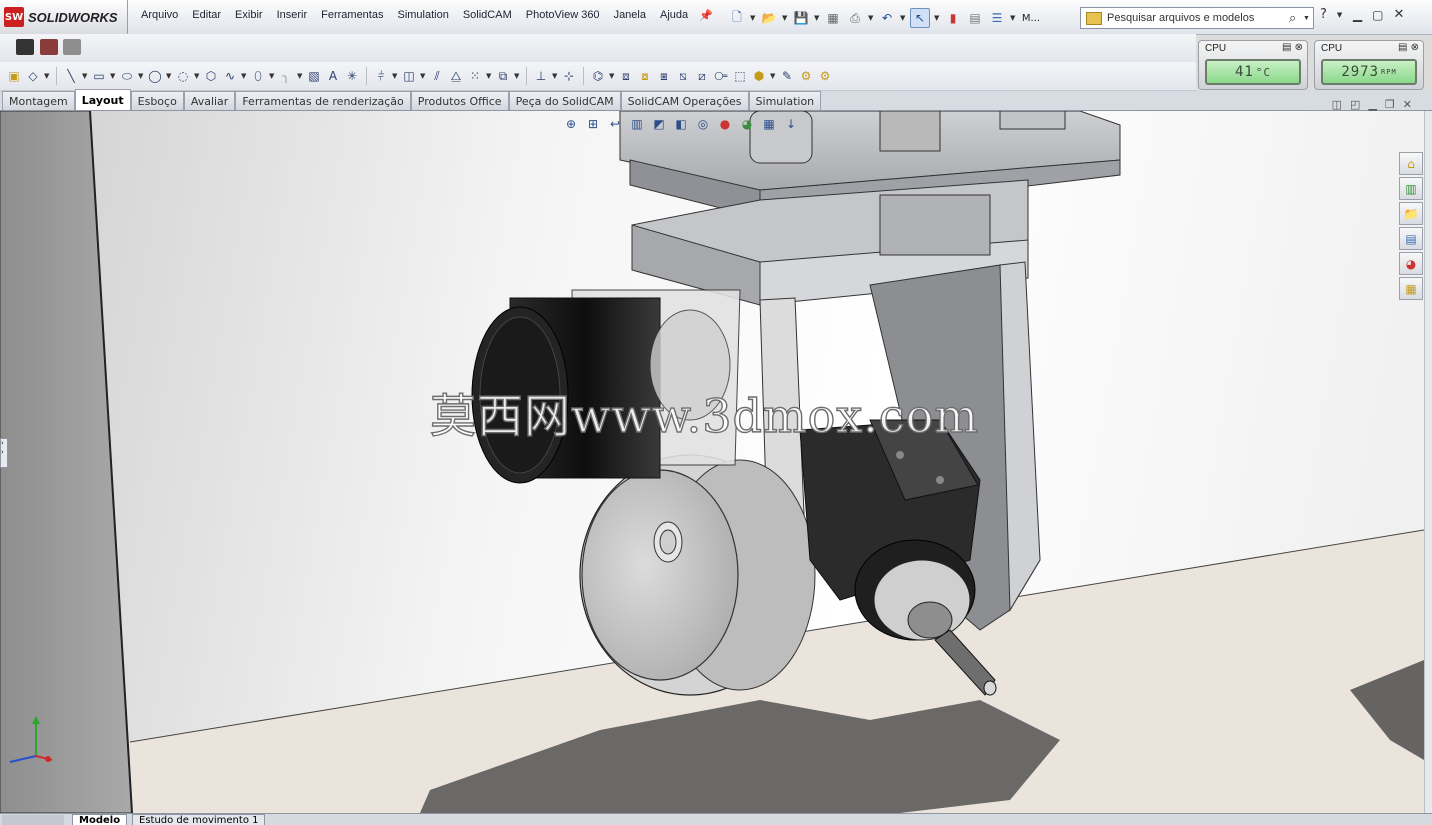  What do you see at coordinates (1411, 213) in the screenshot?
I see `file-explorer-icon: 📁` at bounding box center [1411, 213].